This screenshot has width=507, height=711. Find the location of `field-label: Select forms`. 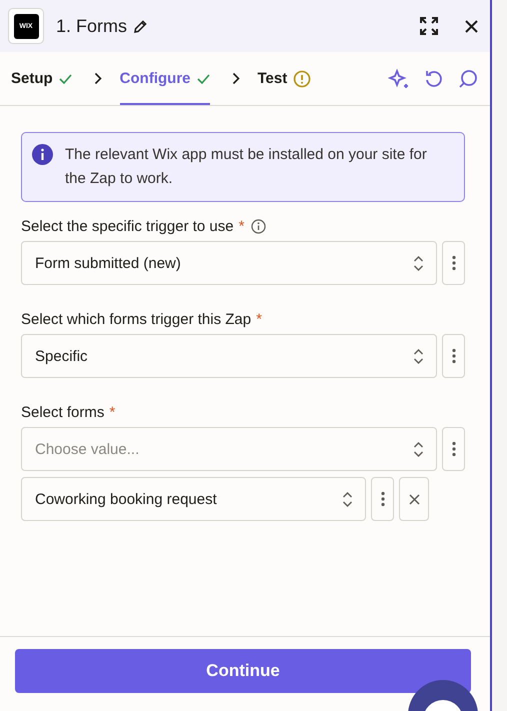

field-label: Select forms is located at coordinates (62, 412).